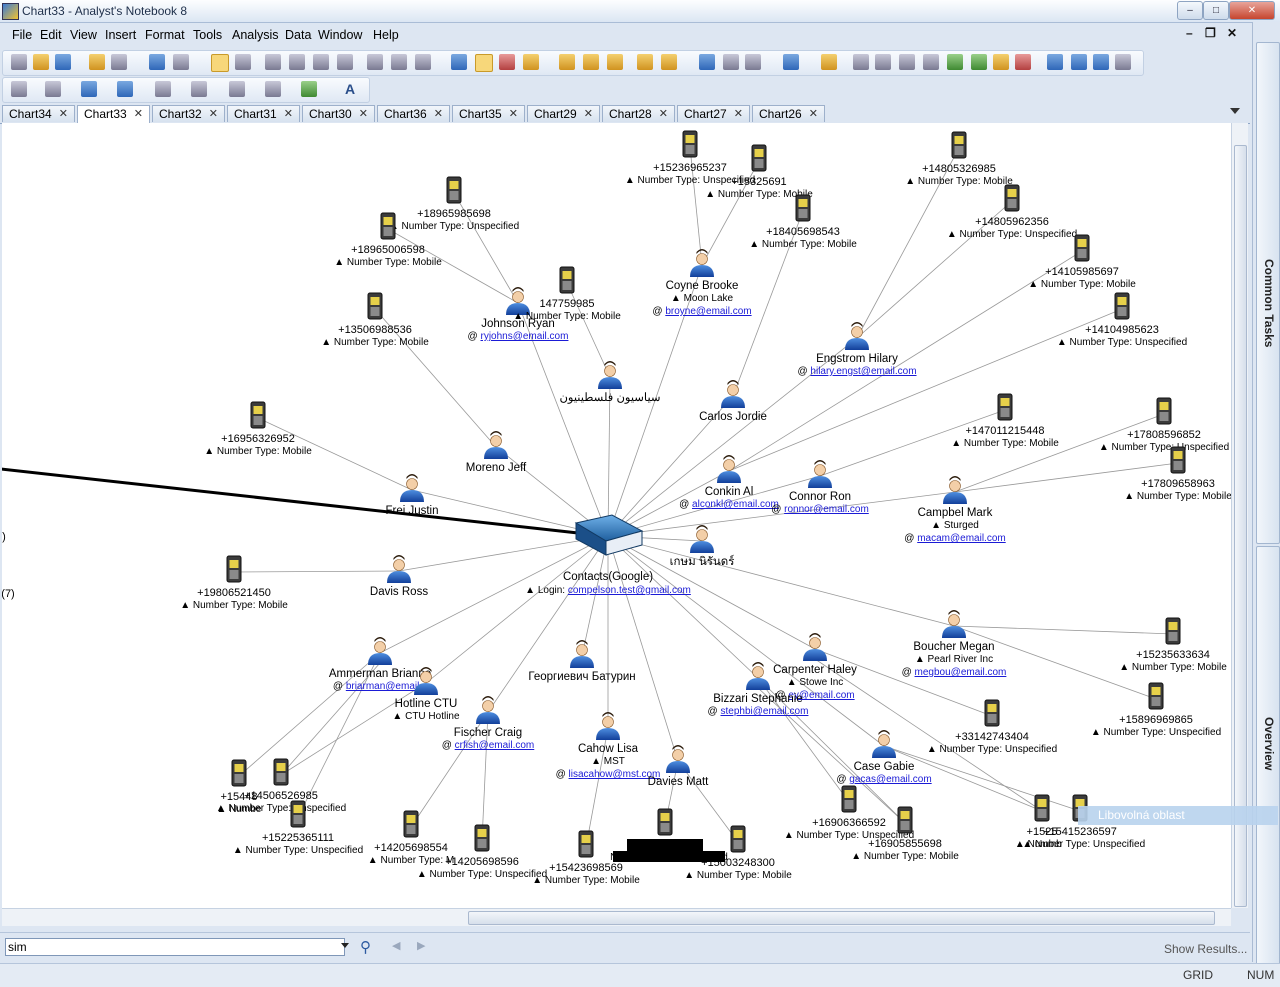 The width and height of the screenshot is (1280, 987). Describe the element at coordinates (165, 35) in the screenshot. I see `menu-format: Format` at that location.